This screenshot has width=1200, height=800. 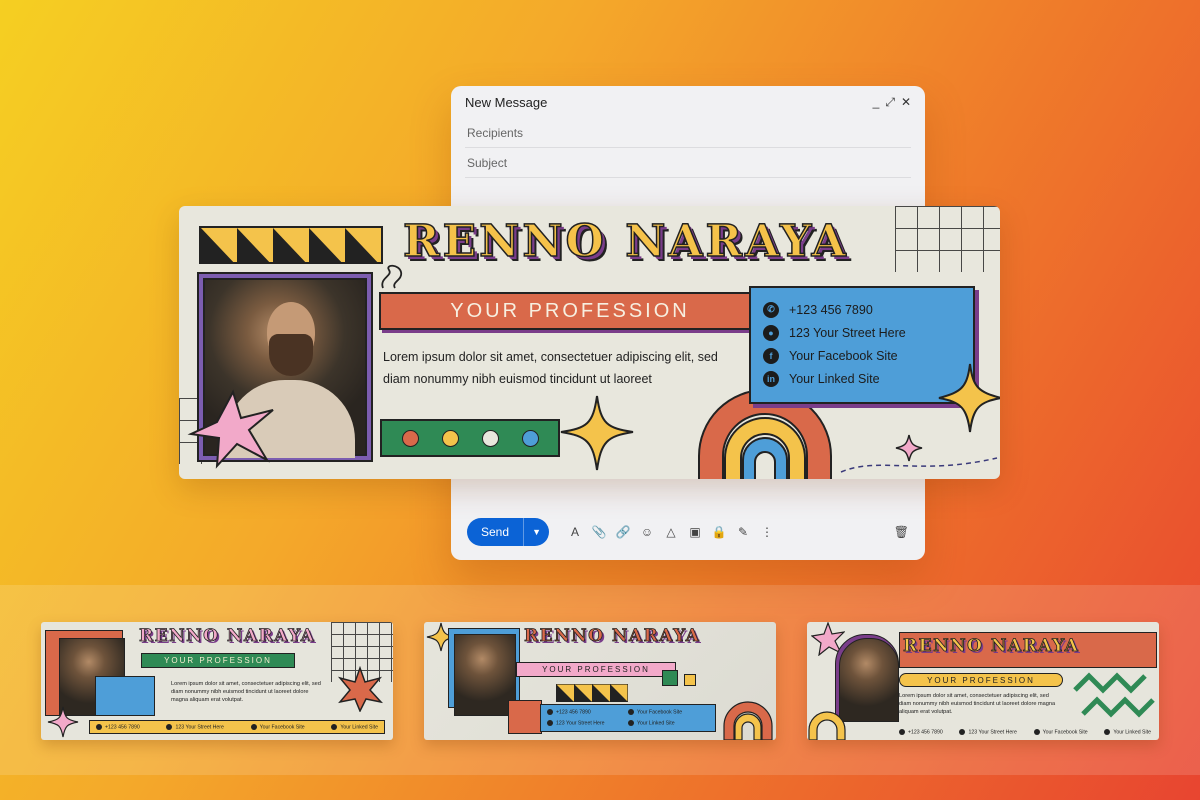 What do you see at coordinates (125, 696) in the screenshot?
I see `blue-block` at bounding box center [125, 696].